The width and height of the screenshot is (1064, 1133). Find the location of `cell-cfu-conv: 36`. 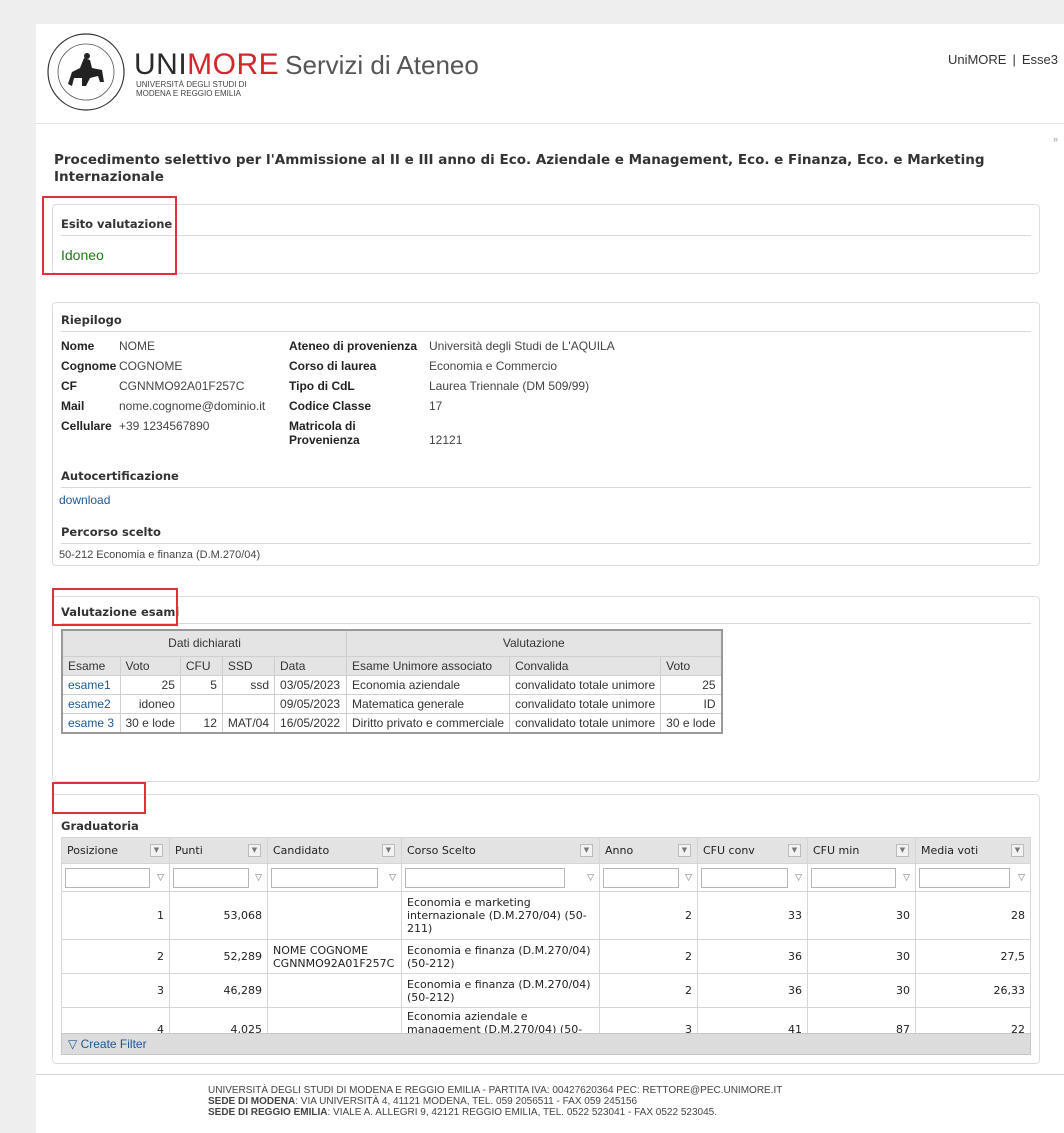

cell-cfu-conv: 36 is located at coordinates (752, 990).